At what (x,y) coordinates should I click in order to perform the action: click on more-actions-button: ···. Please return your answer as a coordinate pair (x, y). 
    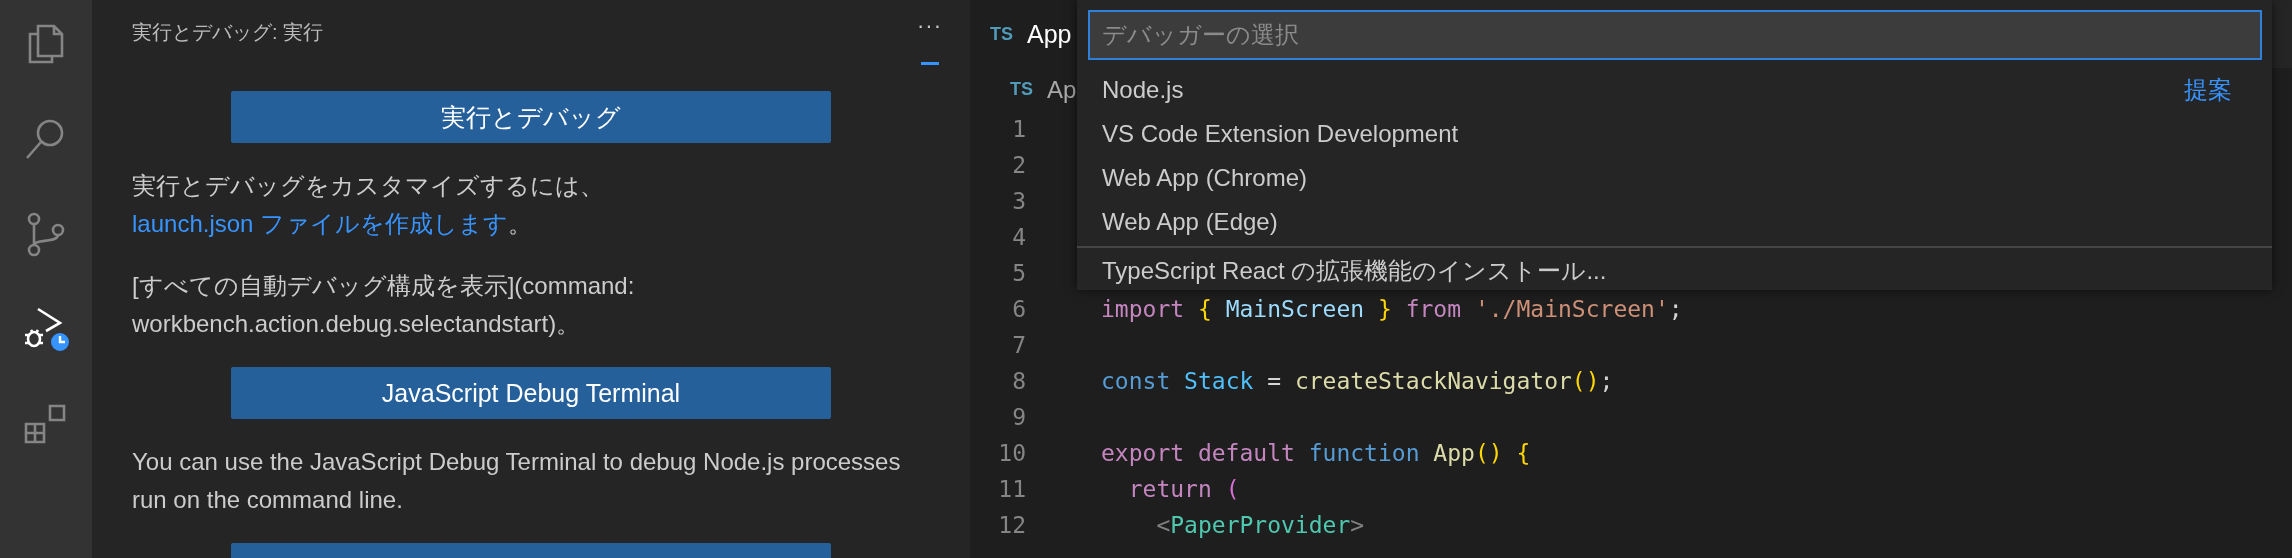
    Looking at the image, I should click on (929, 26).